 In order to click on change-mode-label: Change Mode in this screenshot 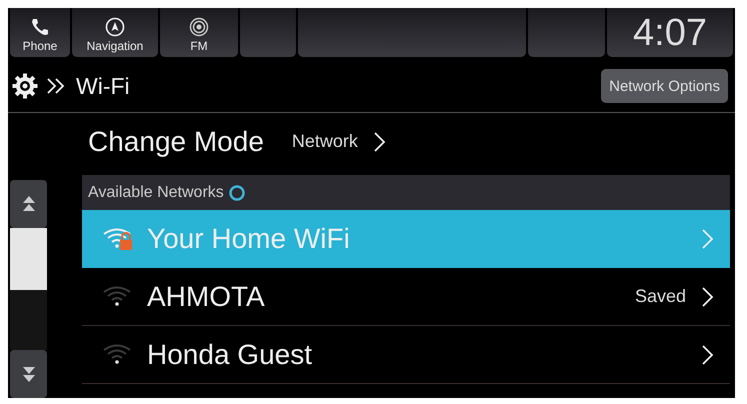, I will do `click(176, 142)`.